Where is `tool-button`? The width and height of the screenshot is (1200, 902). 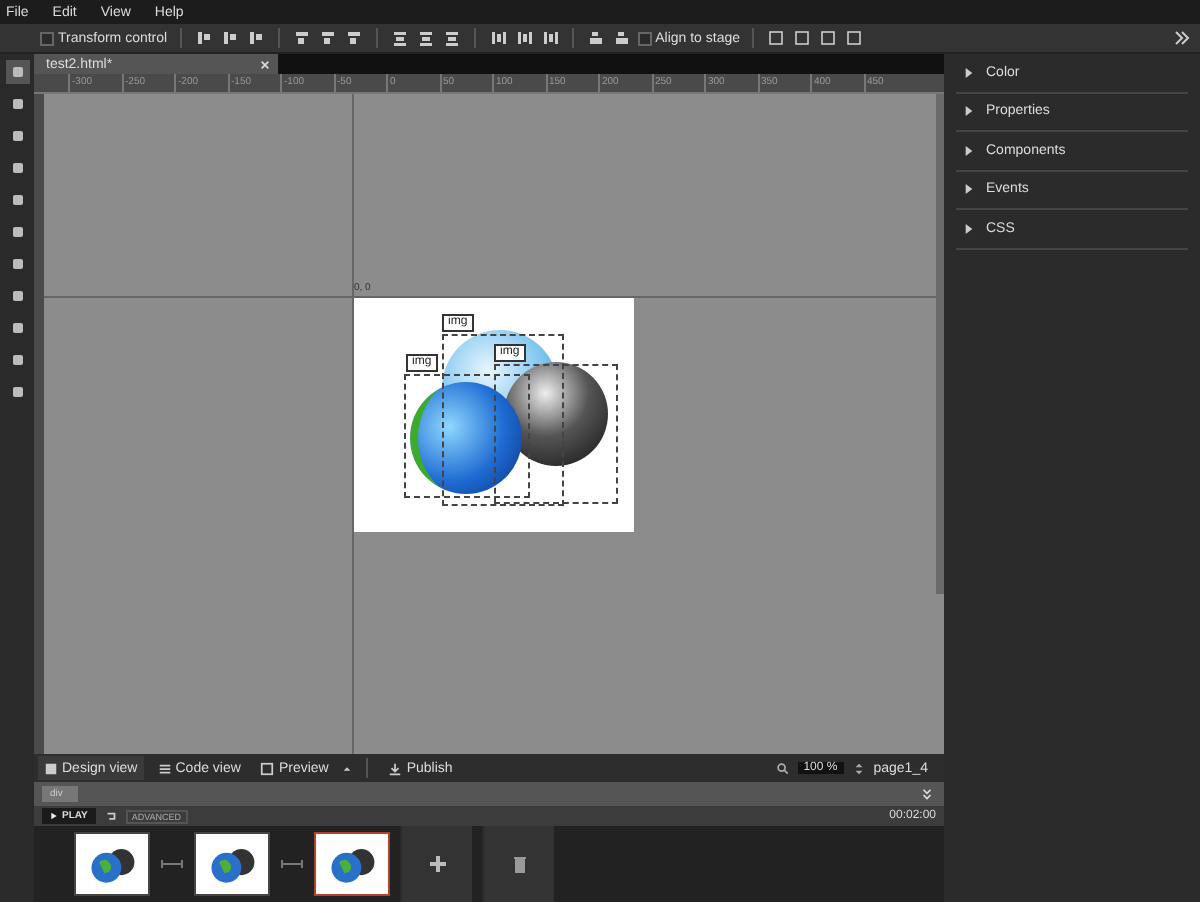
tool-button is located at coordinates (17, 72).